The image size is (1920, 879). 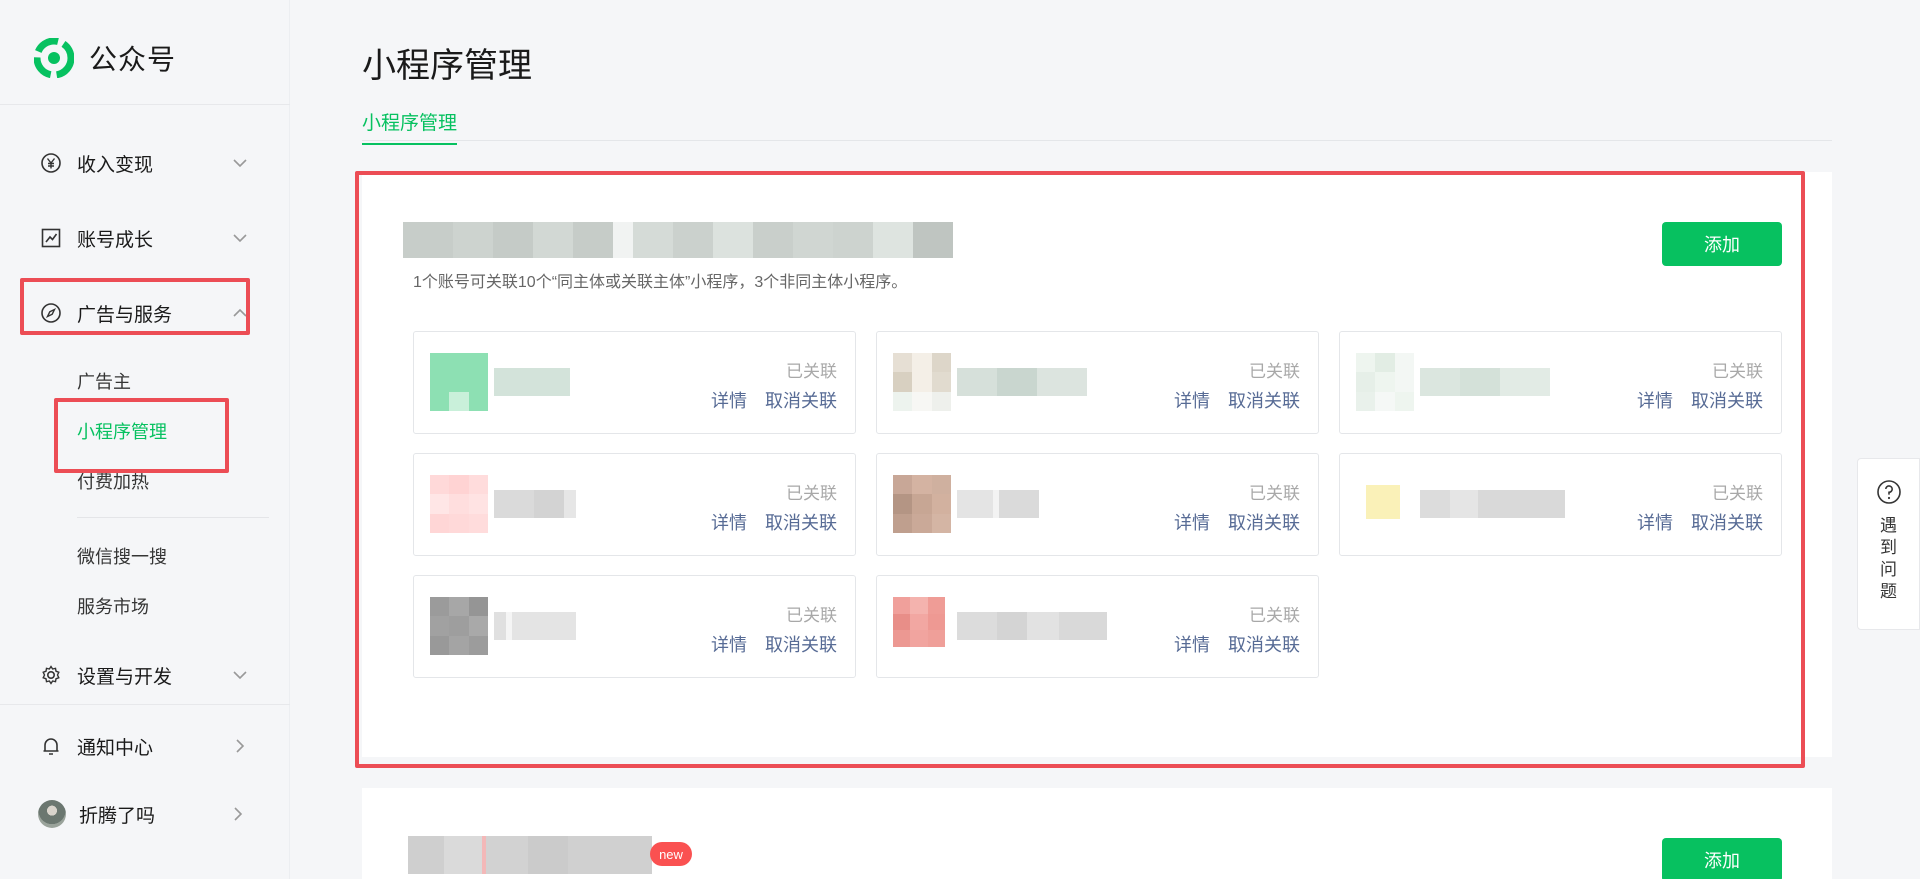 I want to click on logo: 公众号, so click(x=105, y=58).